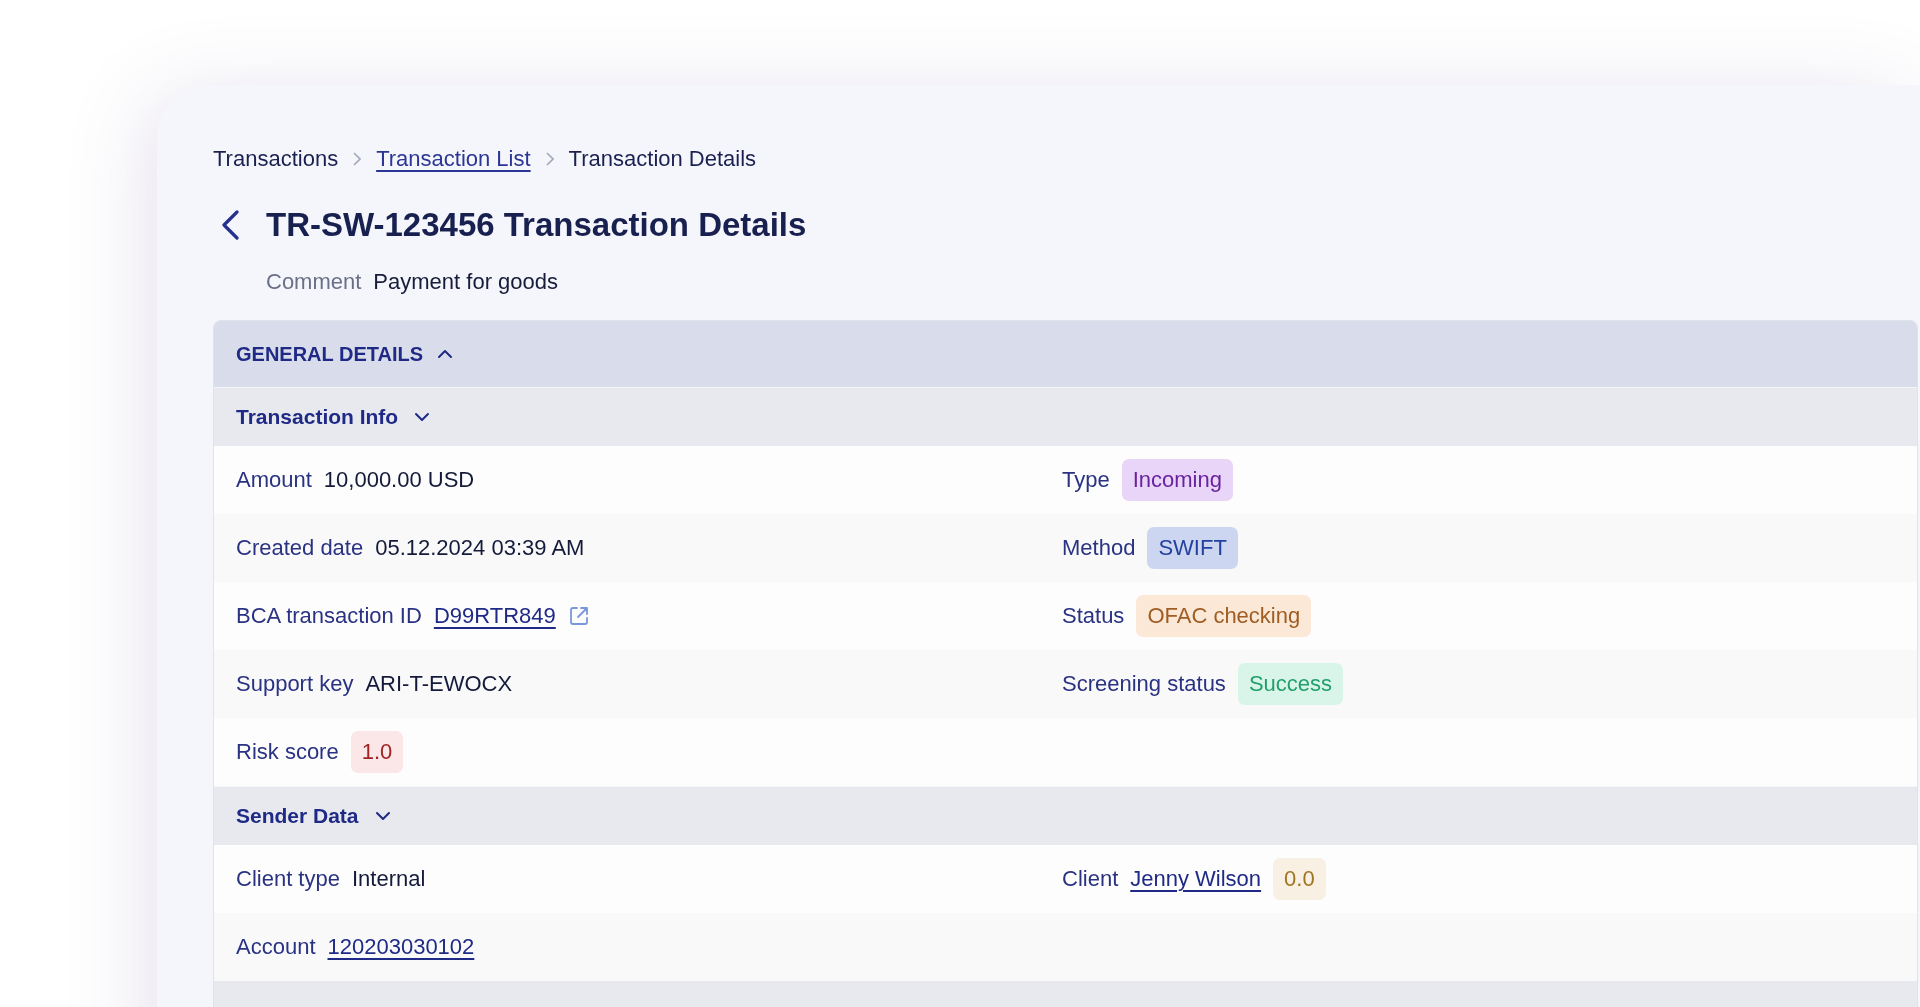  I want to click on field-label: Created date, so click(300, 548).